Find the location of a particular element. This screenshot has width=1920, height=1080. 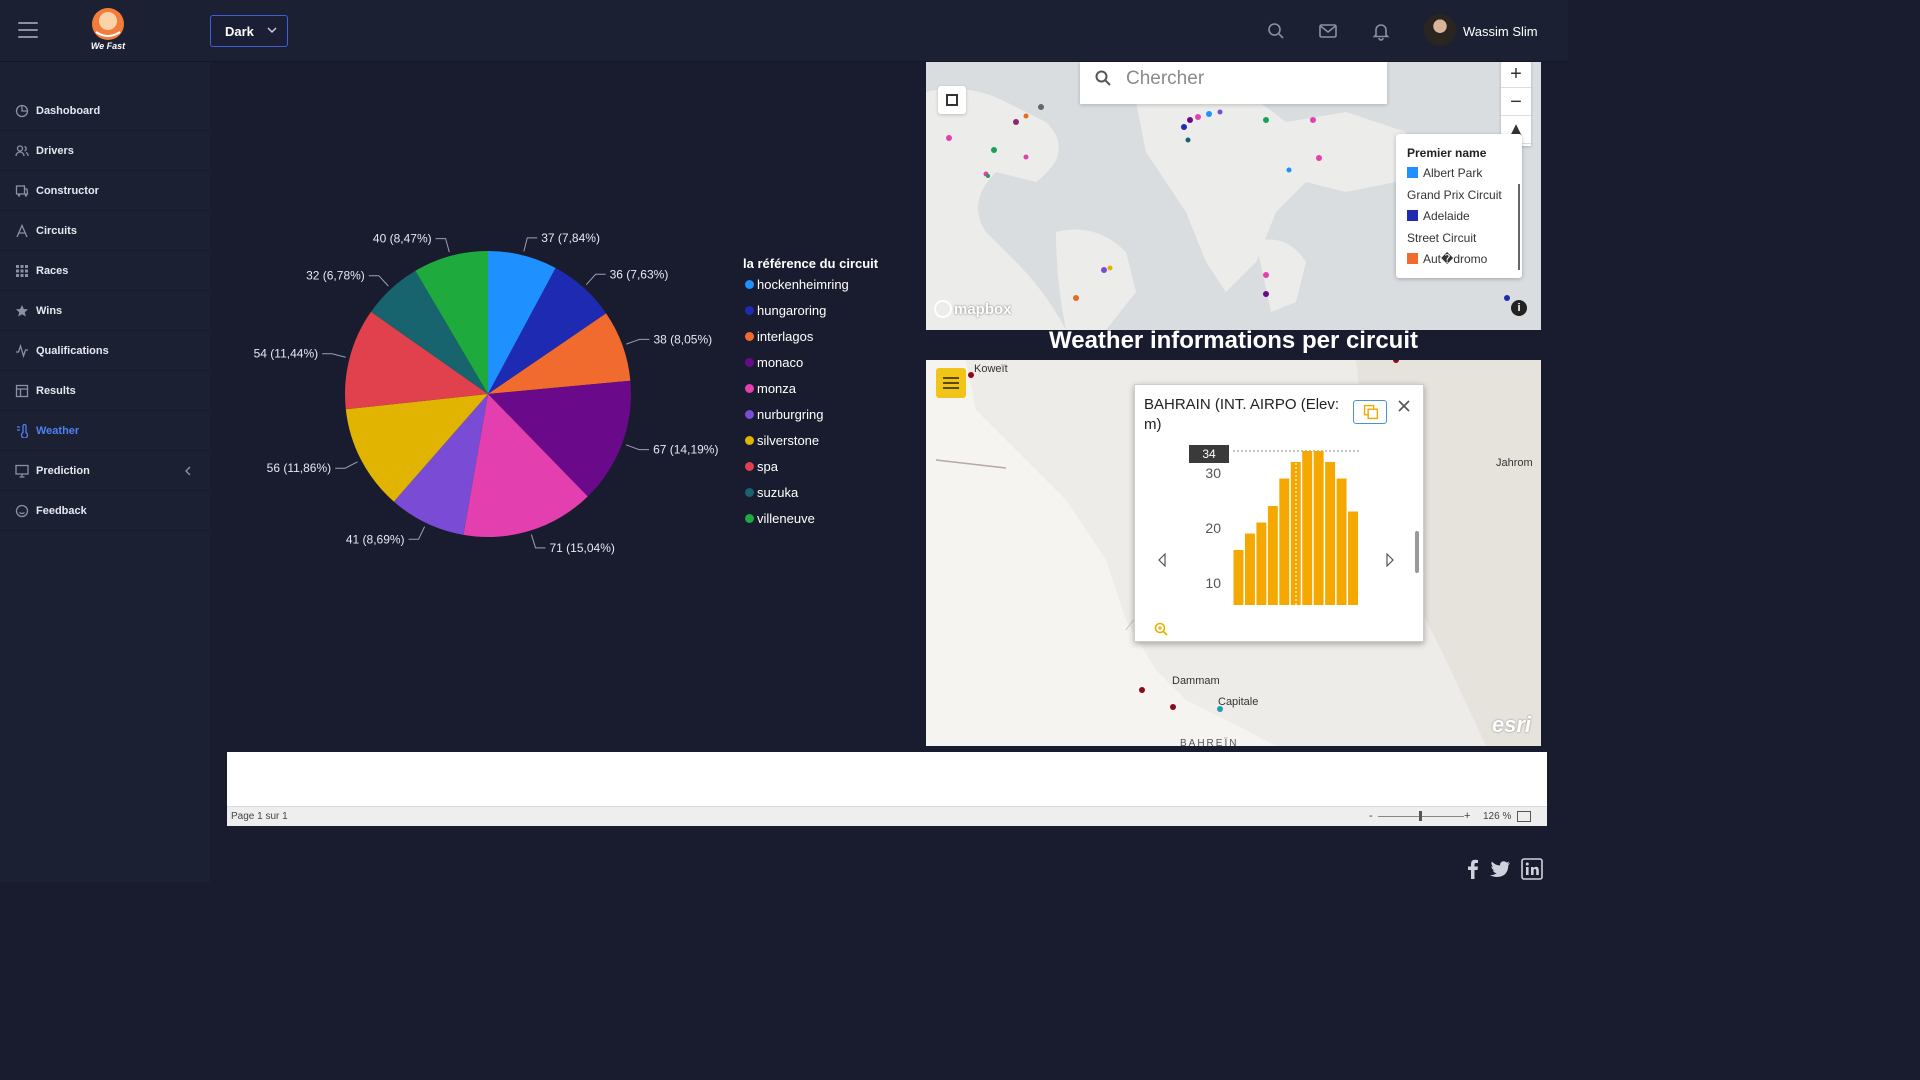

popup-scrollbar is located at coordinates (1417, 552).